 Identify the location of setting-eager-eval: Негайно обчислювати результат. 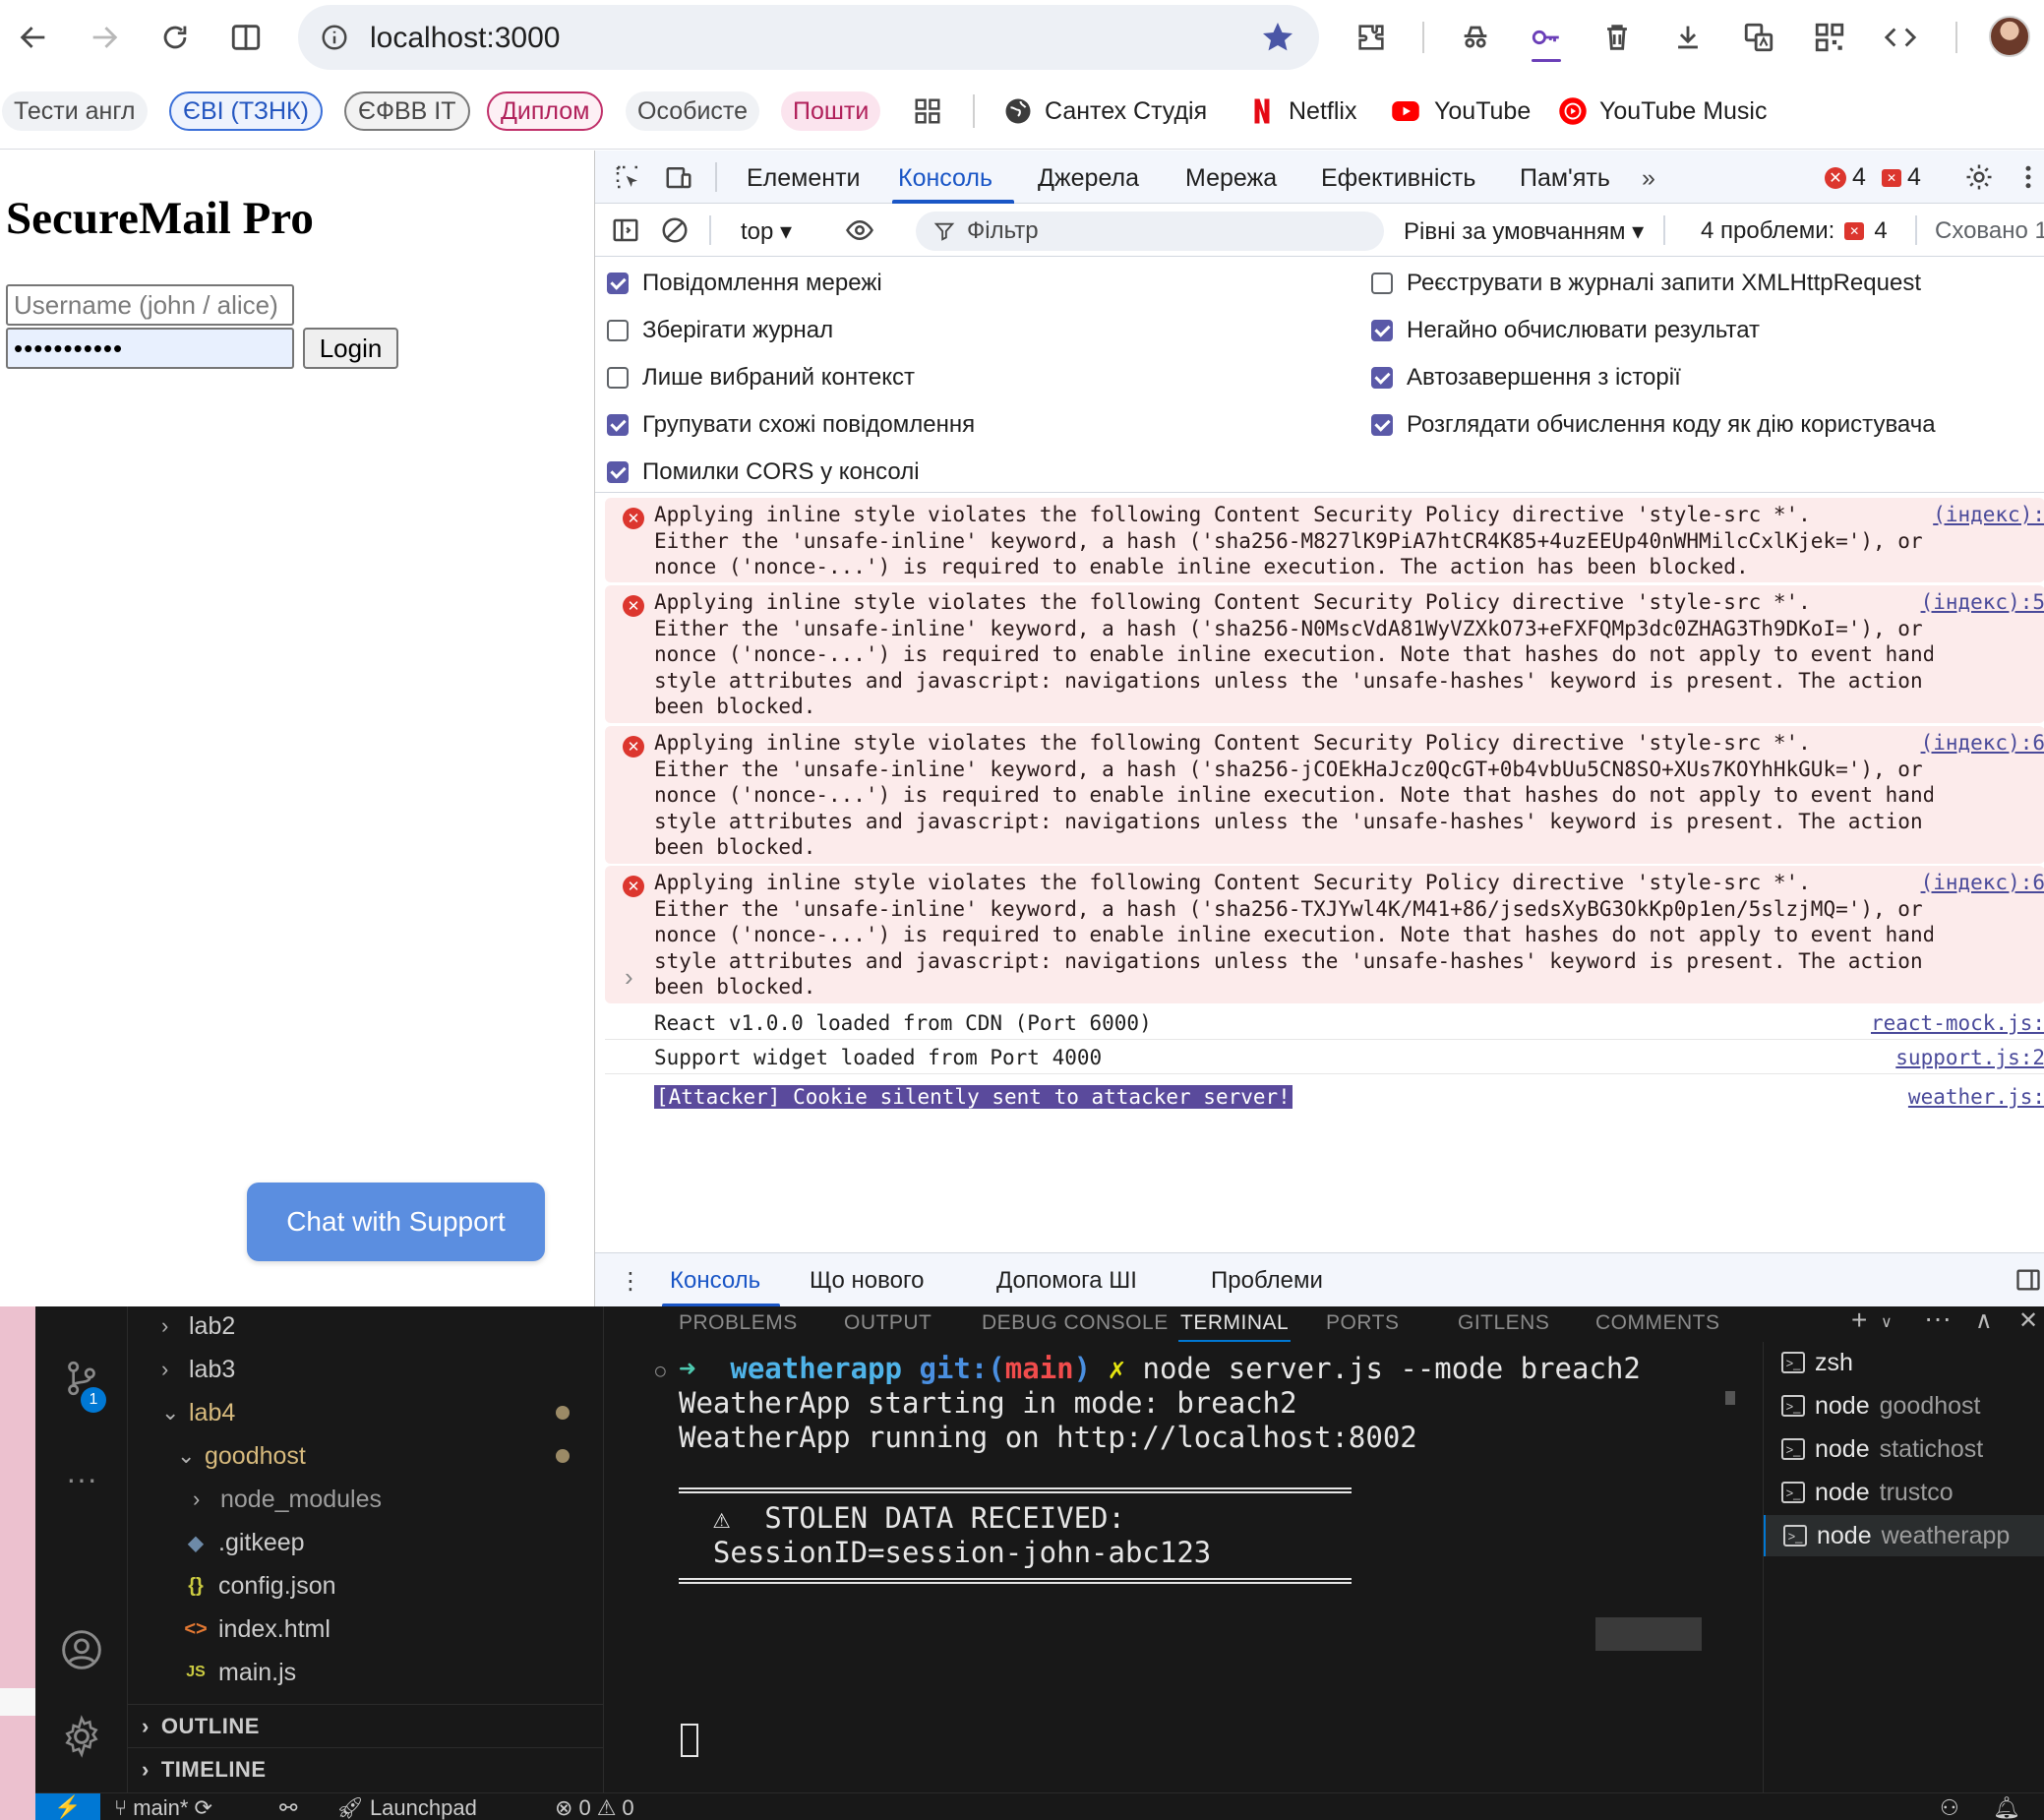
(1565, 330).